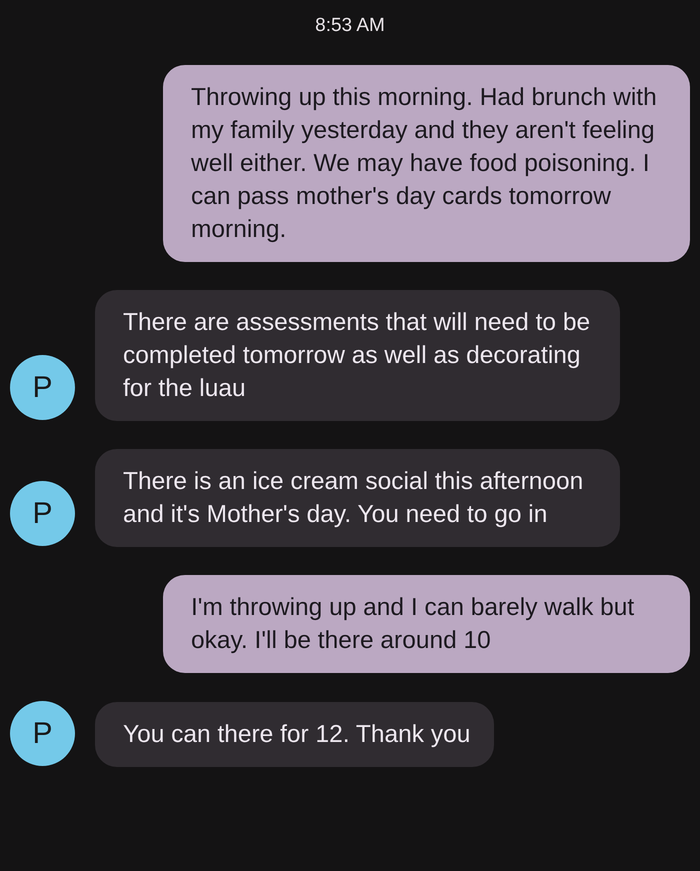  What do you see at coordinates (350, 26) in the screenshot?
I see `timestamp: 8:53 AM` at bounding box center [350, 26].